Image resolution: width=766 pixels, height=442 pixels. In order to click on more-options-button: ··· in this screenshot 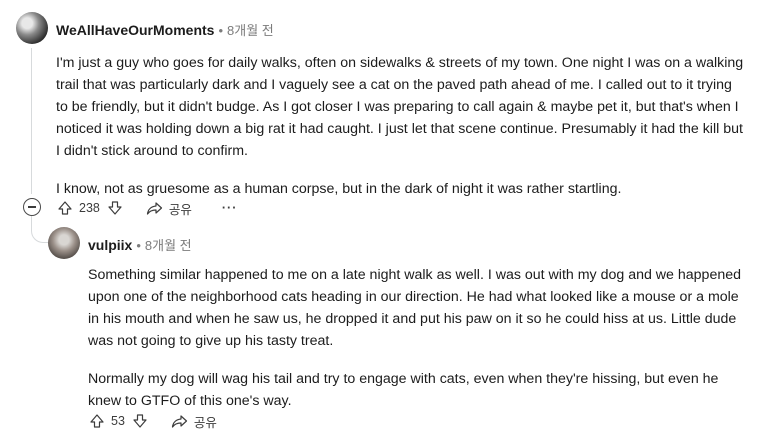, I will do `click(230, 208)`.